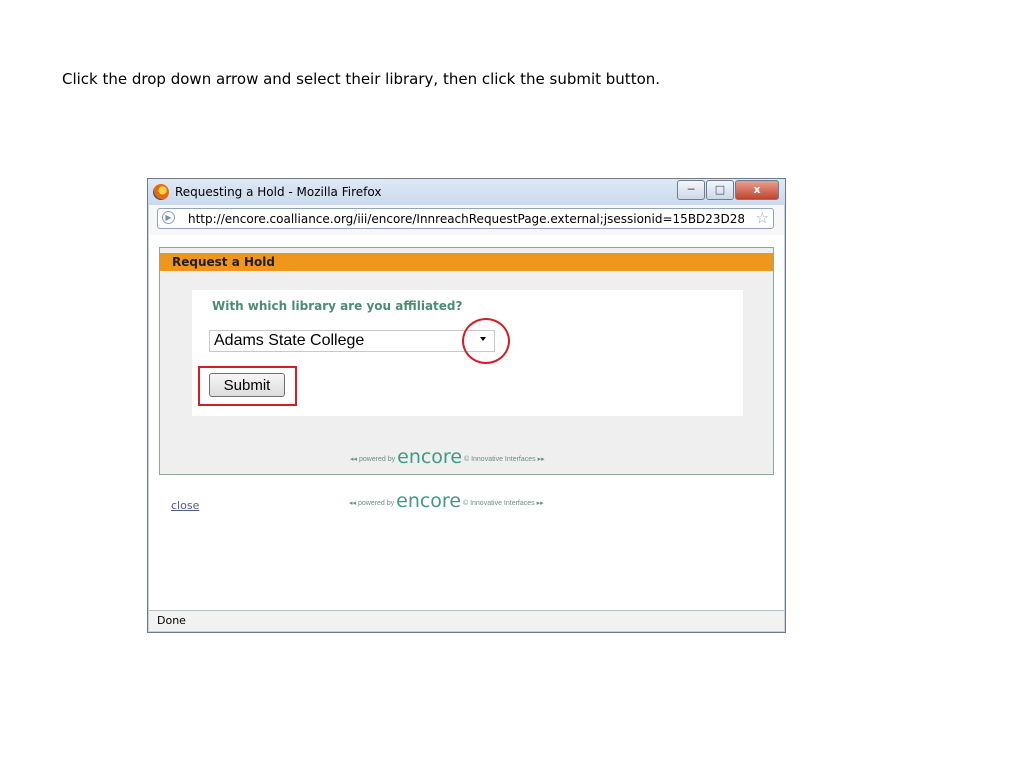 The image size is (1024, 768). What do you see at coordinates (762, 218) in the screenshot?
I see `bookmark-star-icon: ☆` at bounding box center [762, 218].